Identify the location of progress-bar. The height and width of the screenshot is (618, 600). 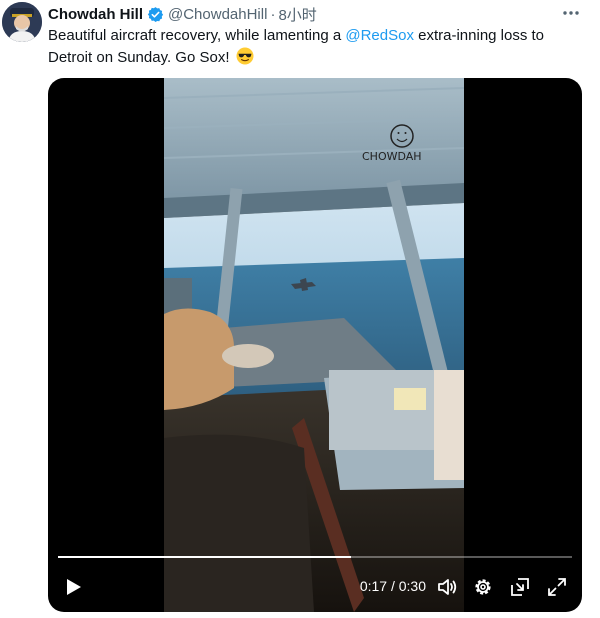
(315, 557).